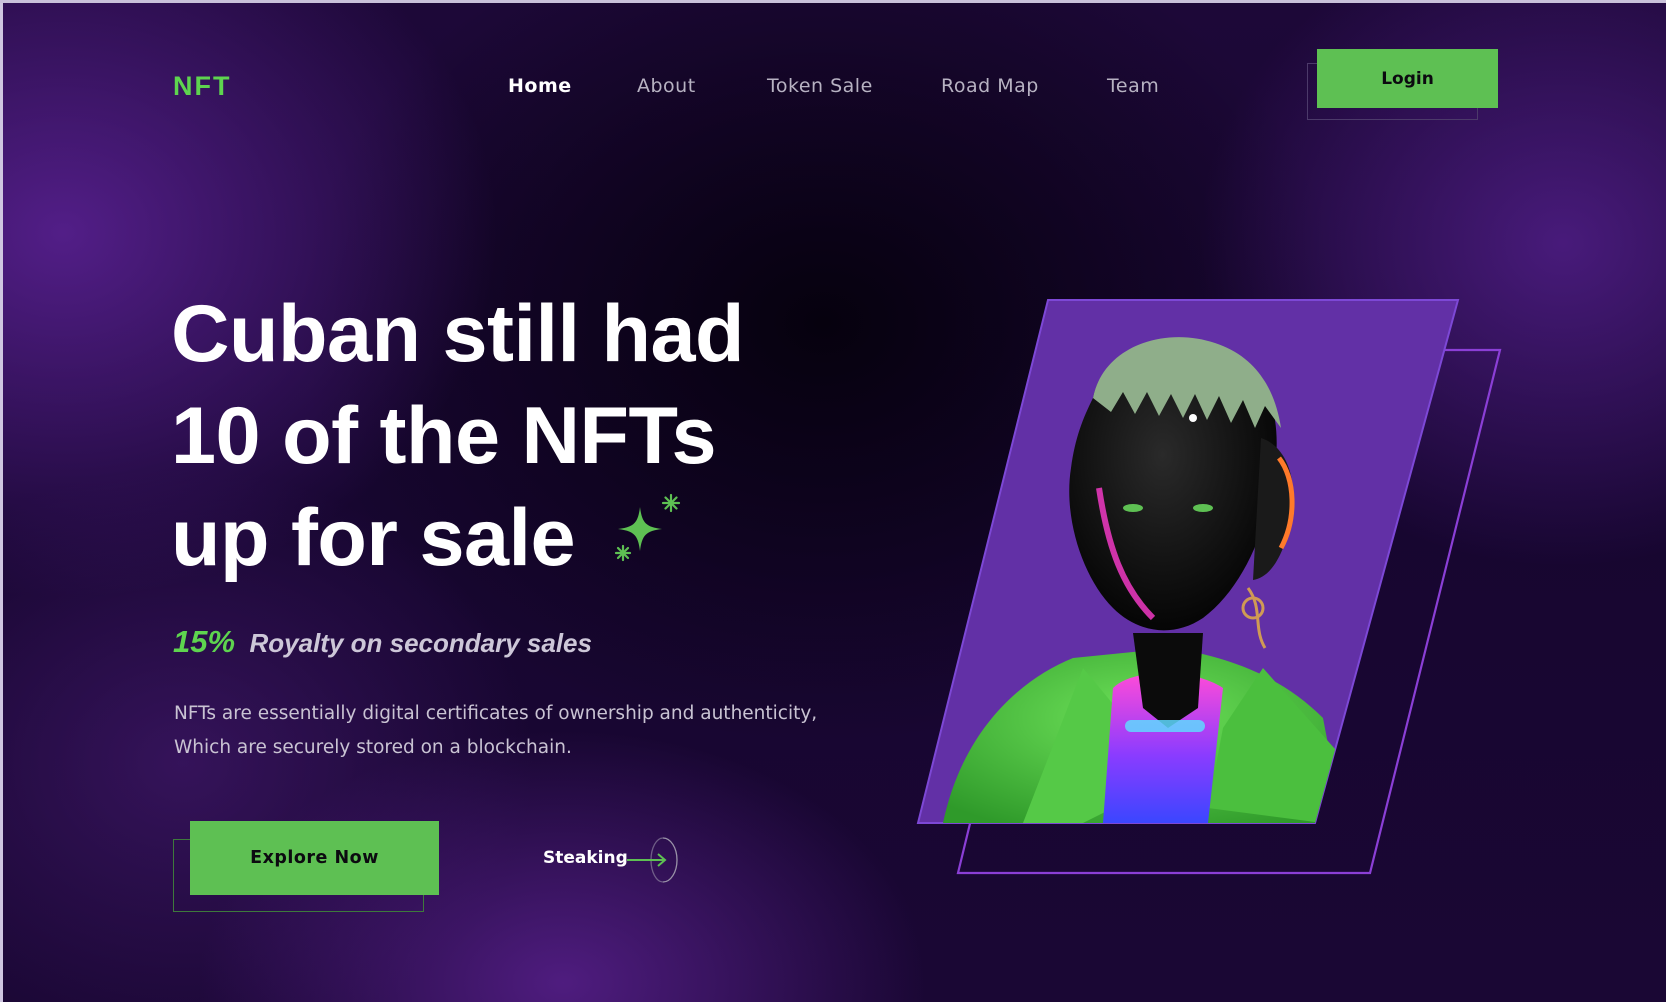 This screenshot has height=1002, width=1666. What do you see at coordinates (314, 858) in the screenshot?
I see `explore-now-button: Explore Now` at bounding box center [314, 858].